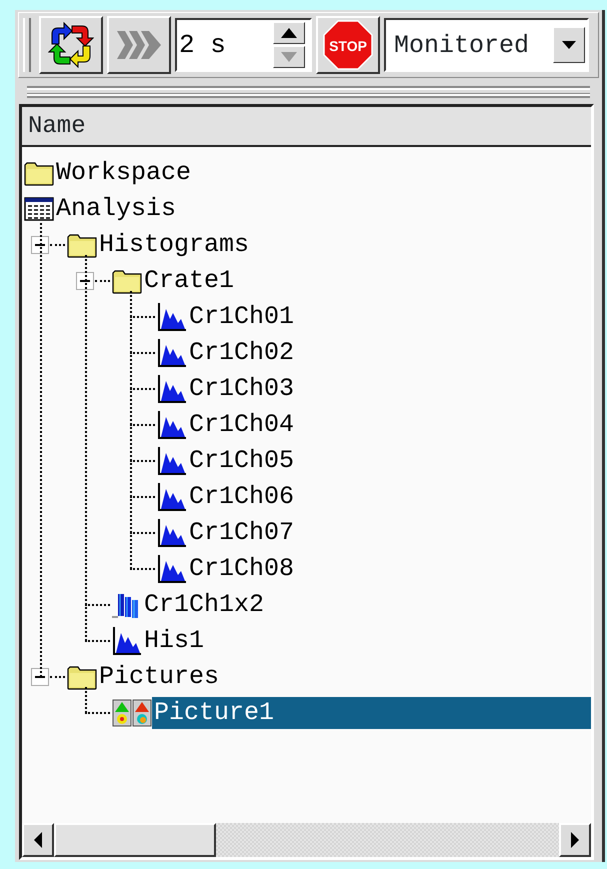  What do you see at coordinates (306, 840) in the screenshot?
I see `horizontal-scrollbar` at bounding box center [306, 840].